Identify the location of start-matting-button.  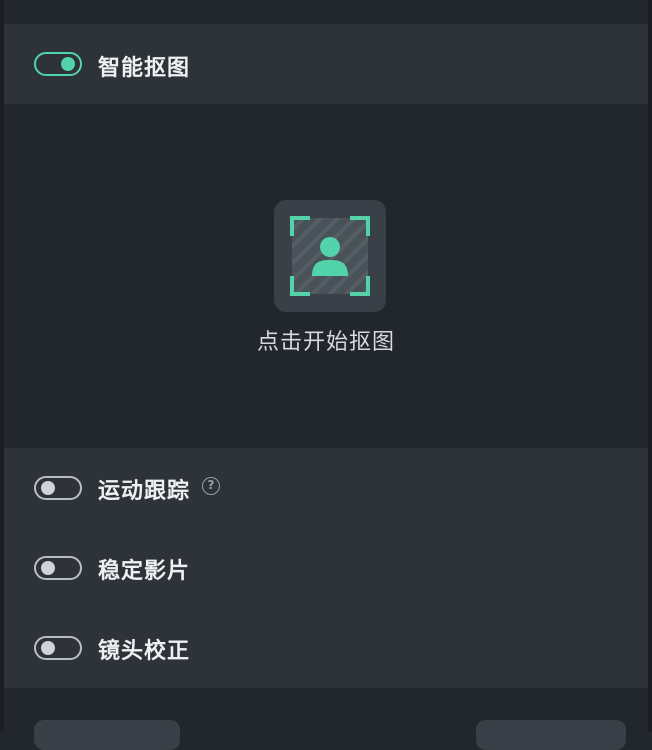
(330, 256).